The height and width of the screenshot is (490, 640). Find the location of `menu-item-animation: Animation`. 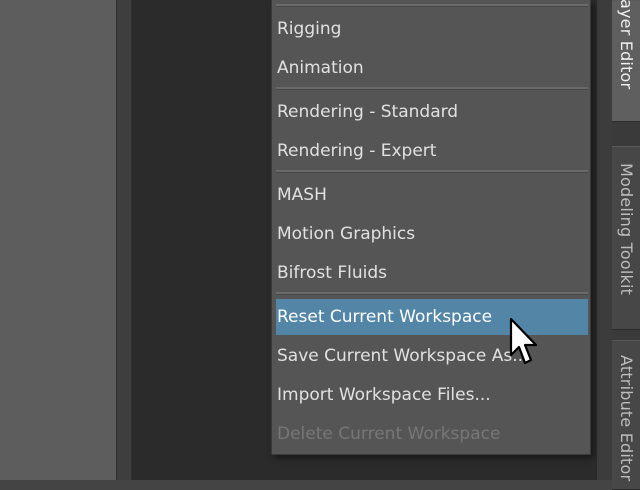

menu-item-animation: Animation is located at coordinates (432, 68).